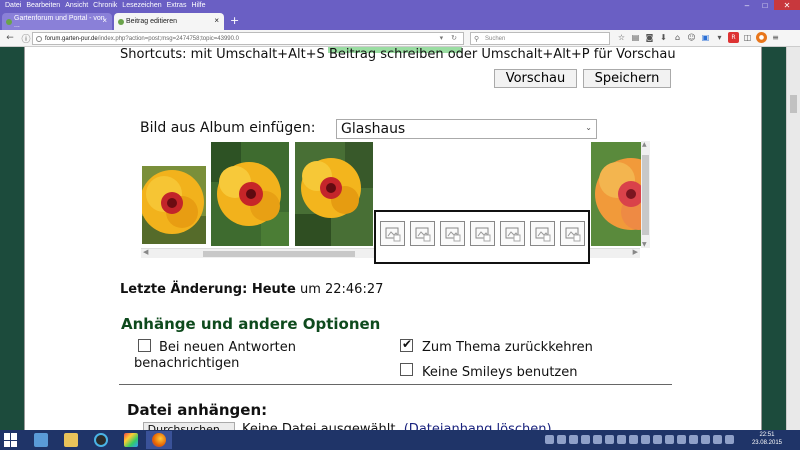 This screenshot has height=450, width=800. Describe the element at coordinates (478, 426) in the screenshot. I see `clear-attachment-link: (Dateianhang löschen)` at that location.